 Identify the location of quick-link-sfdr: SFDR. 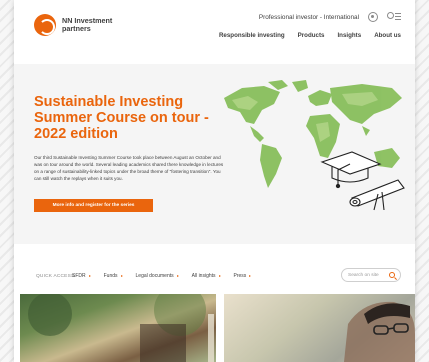
(81, 276).